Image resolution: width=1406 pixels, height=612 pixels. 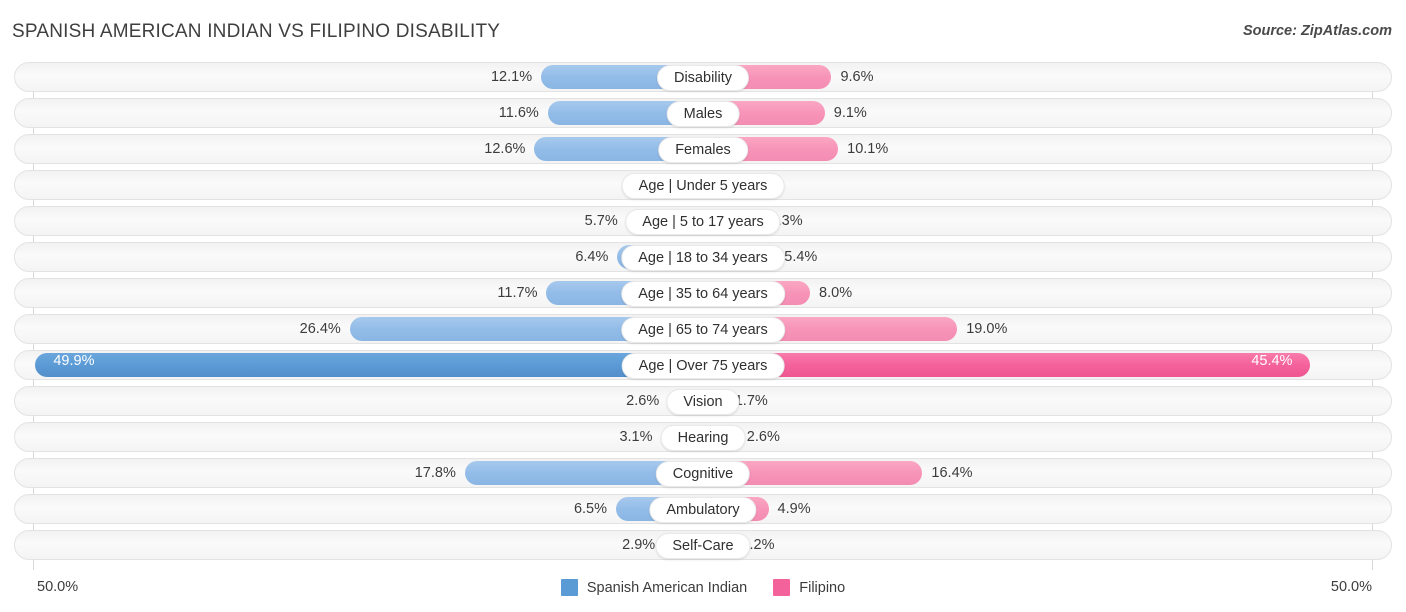 I want to click on right-bar: 45.4%, so click(x=1007, y=365).